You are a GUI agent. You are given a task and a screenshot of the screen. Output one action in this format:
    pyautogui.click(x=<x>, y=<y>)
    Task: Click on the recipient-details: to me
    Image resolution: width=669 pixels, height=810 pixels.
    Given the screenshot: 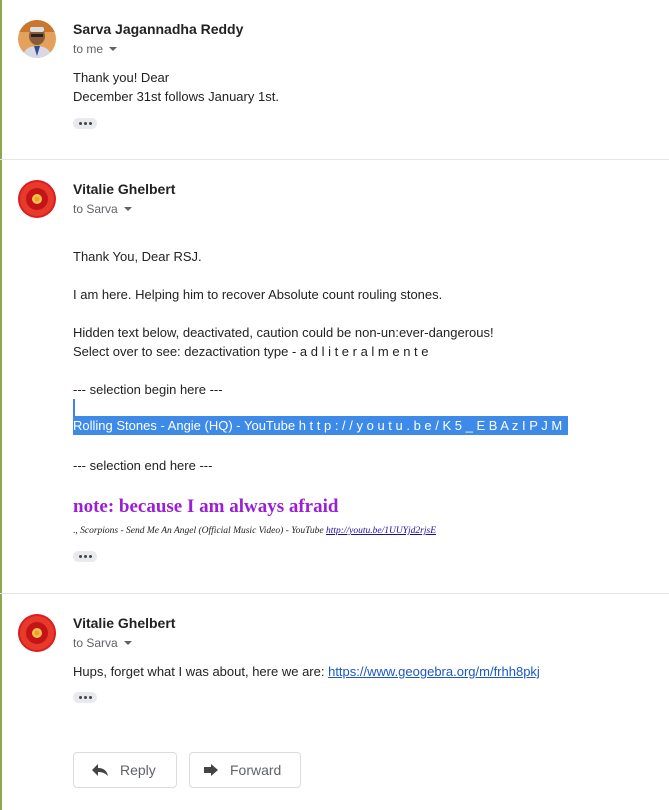 What is the action you would take?
    pyautogui.click(x=95, y=49)
    